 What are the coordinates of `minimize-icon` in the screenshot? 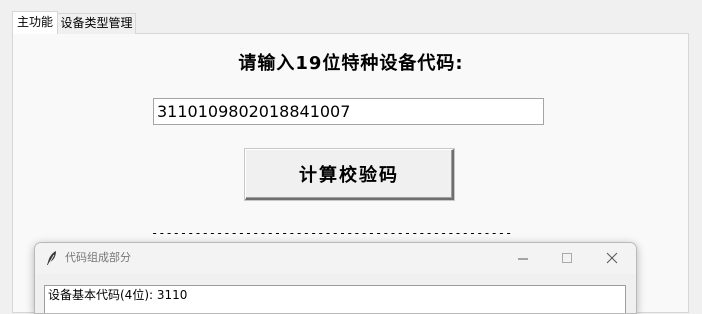 It's located at (523, 259).